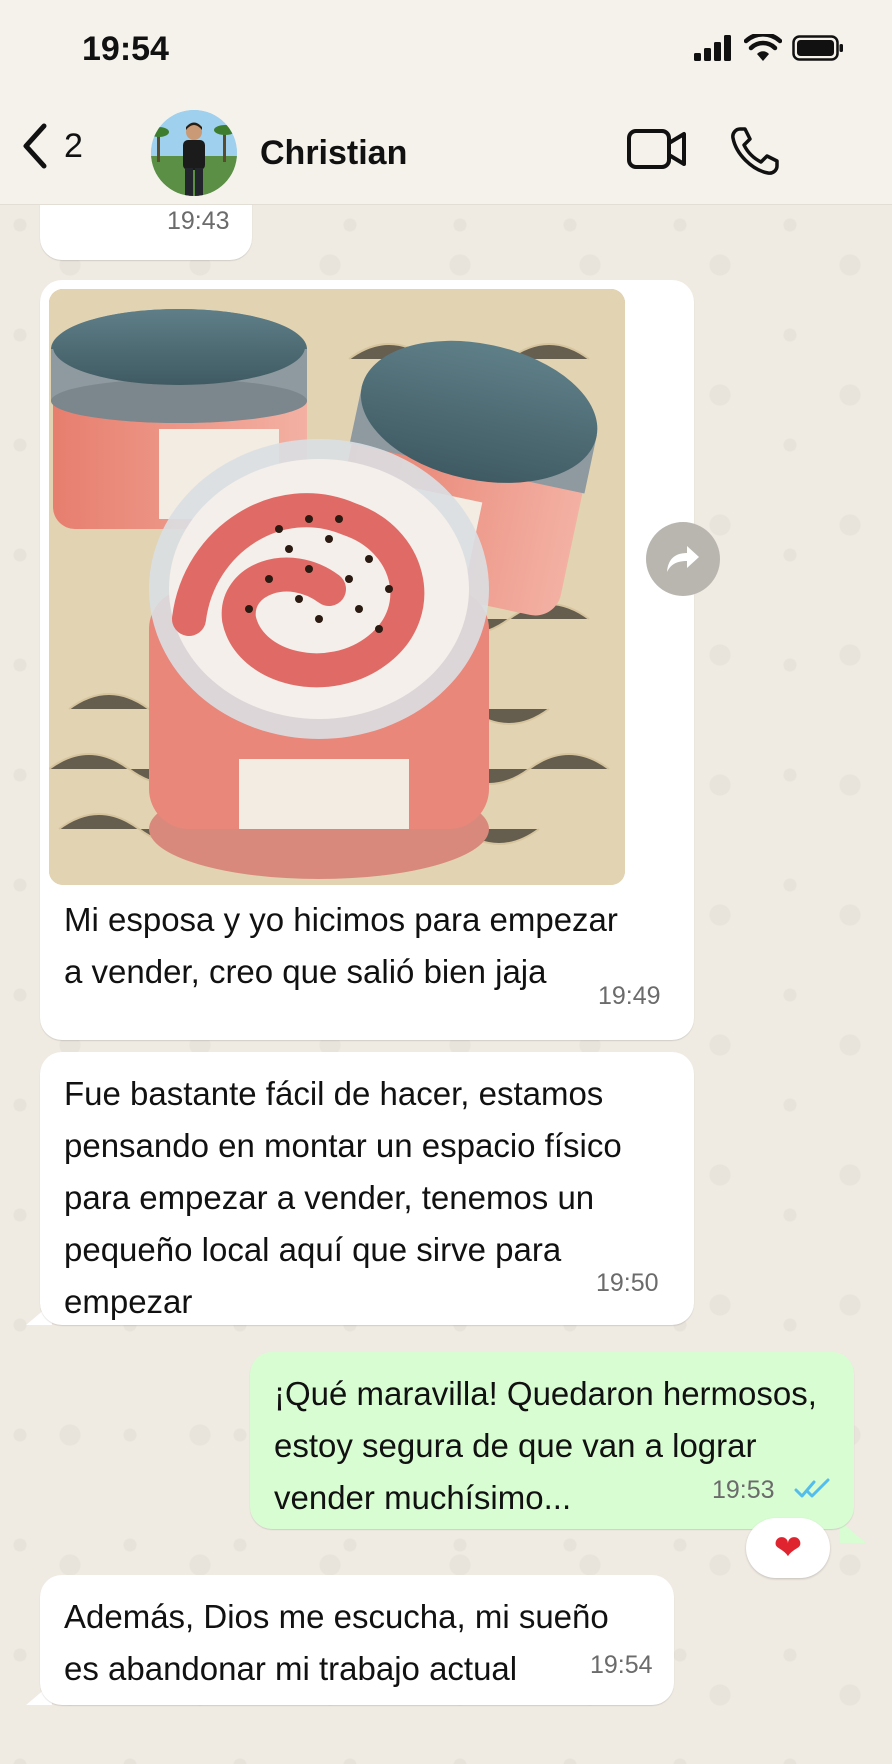 The image size is (892, 1764). What do you see at coordinates (627, 1283) in the screenshot?
I see `message-time: 19:50` at bounding box center [627, 1283].